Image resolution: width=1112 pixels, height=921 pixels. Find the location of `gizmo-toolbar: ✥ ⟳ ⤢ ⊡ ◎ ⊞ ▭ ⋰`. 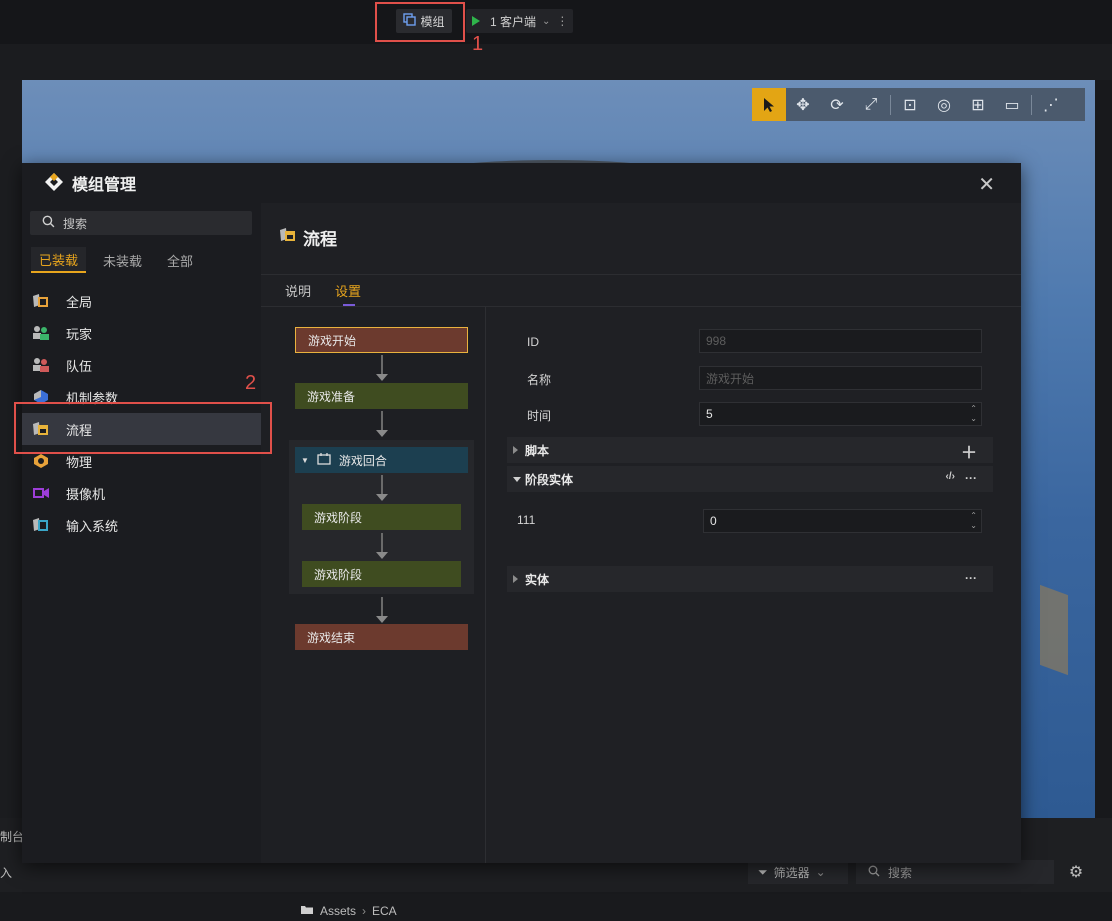

gizmo-toolbar: ✥ ⟳ ⤢ ⊡ ◎ ⊞ ▭ ⋰ is located at coordinates (918, 104).